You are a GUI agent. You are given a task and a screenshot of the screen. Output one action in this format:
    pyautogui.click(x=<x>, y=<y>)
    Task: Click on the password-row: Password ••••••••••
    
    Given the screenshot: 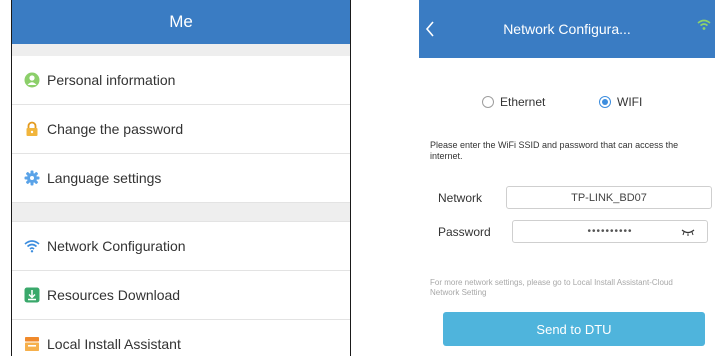 What is the action you would take?
    pyautogui.click(x=567, y=232)
    